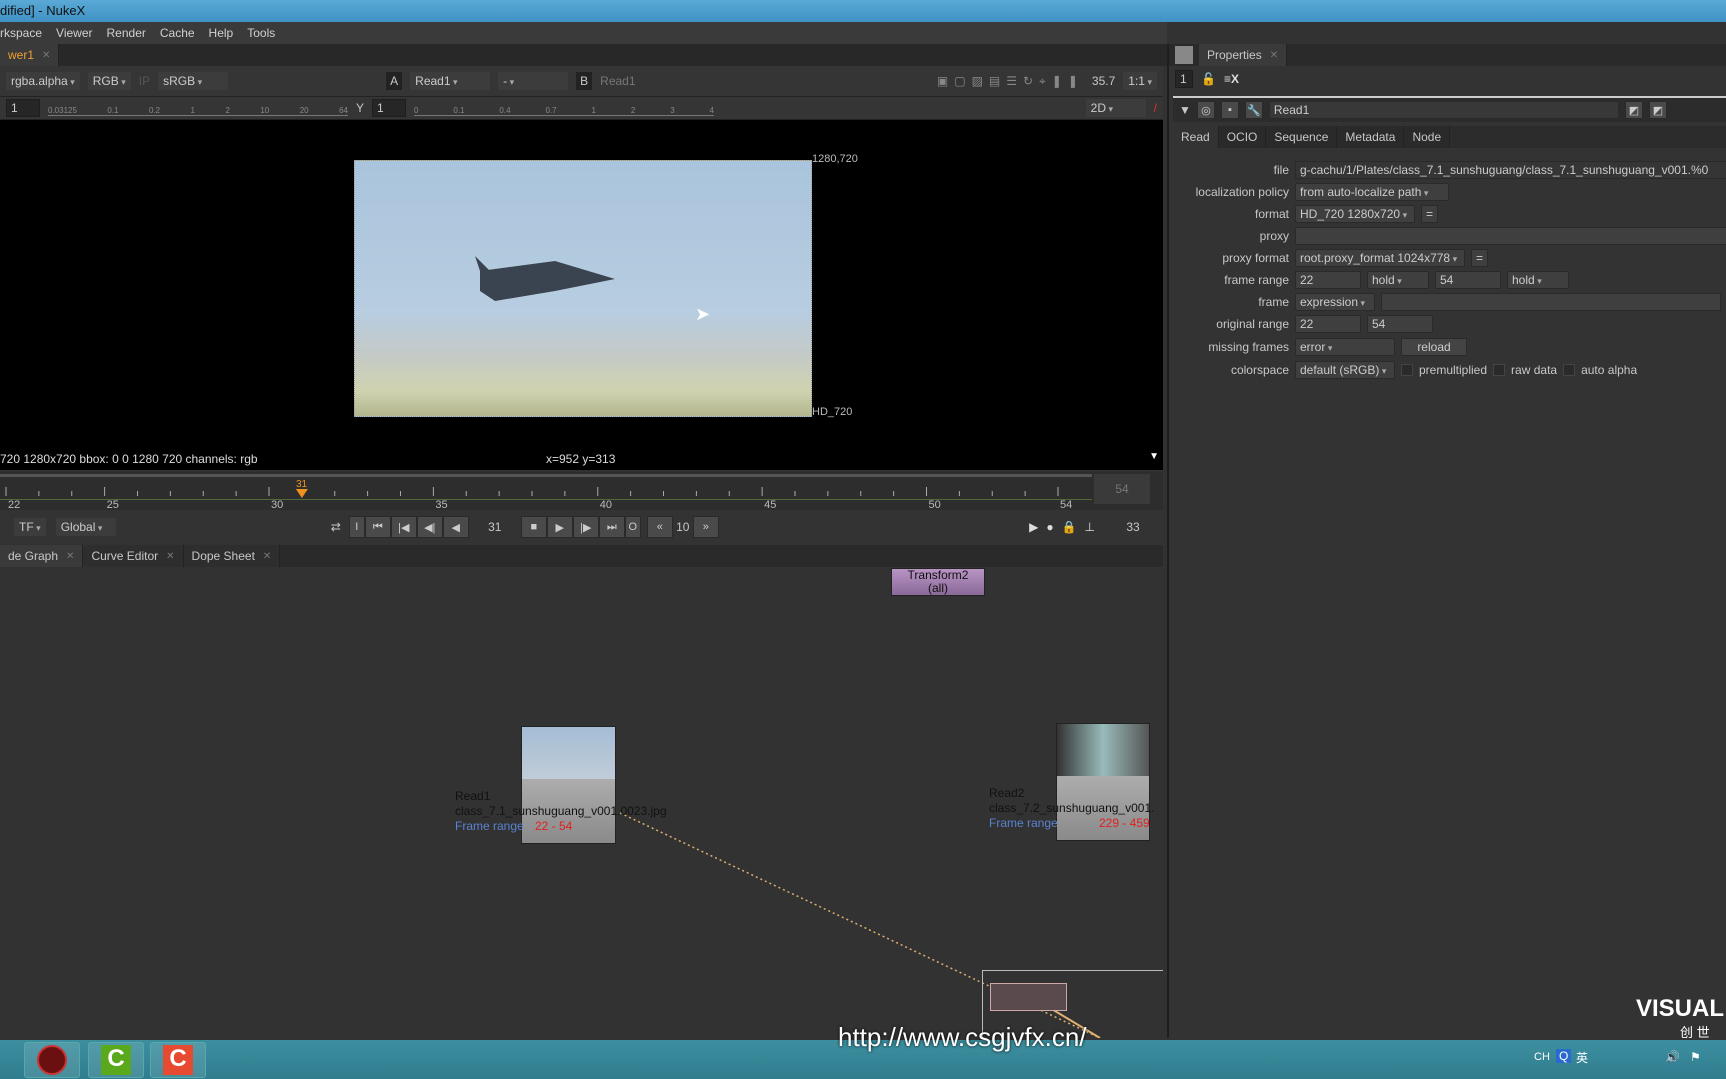  What do you see at coordinates (178, 1060) in the screenshot?
I see `taskbar-camtasia-red-icon: C` at bounding box center [178, 1060].